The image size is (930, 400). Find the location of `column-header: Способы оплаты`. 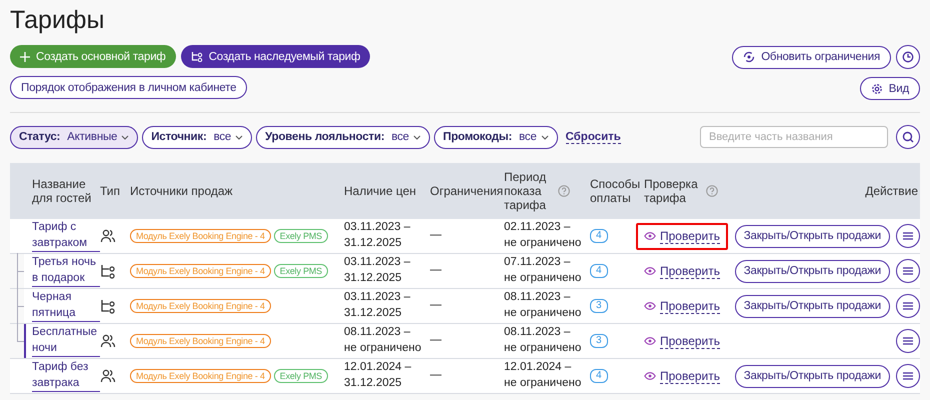

column-header: Способы оплаты is located at coordinates (616, 191).